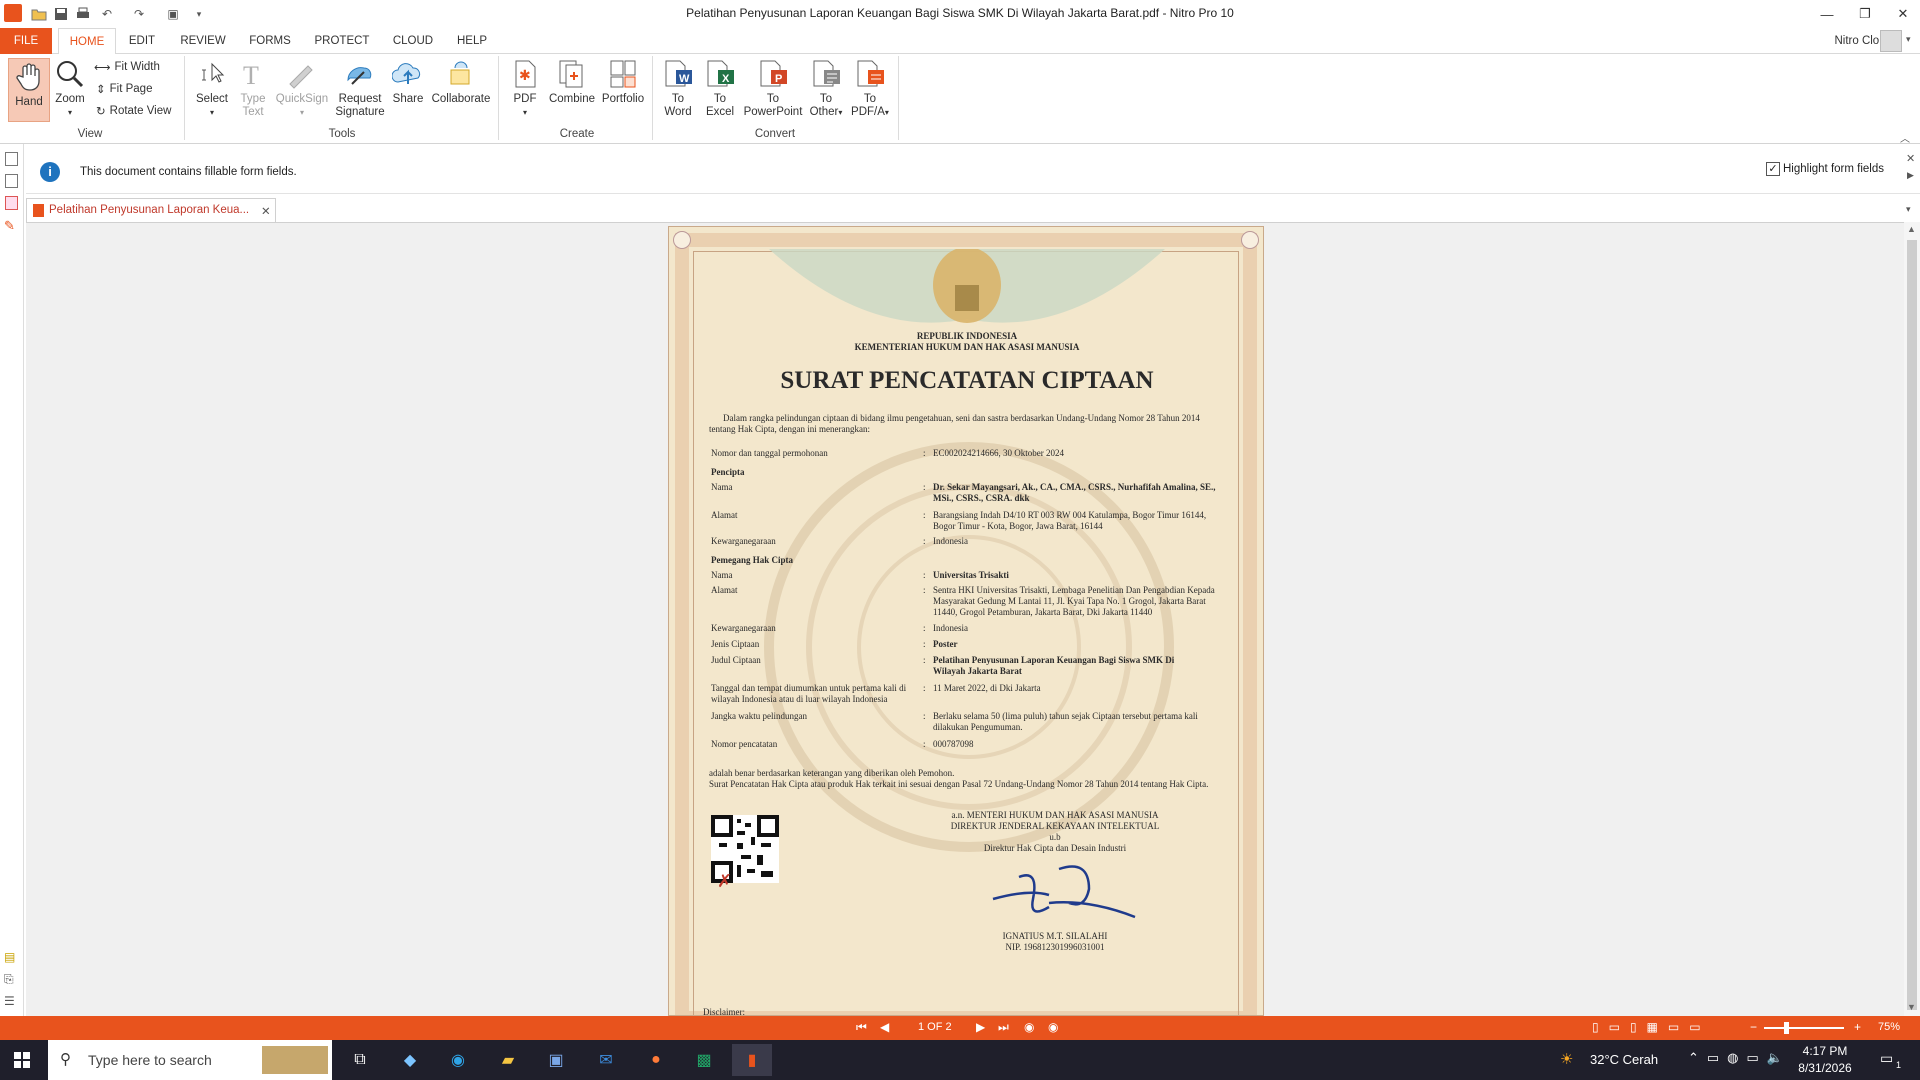  Describe the element at coordinates (623, 82) in the screenshot. I see `portfolio-button: Portfolio` at that location.